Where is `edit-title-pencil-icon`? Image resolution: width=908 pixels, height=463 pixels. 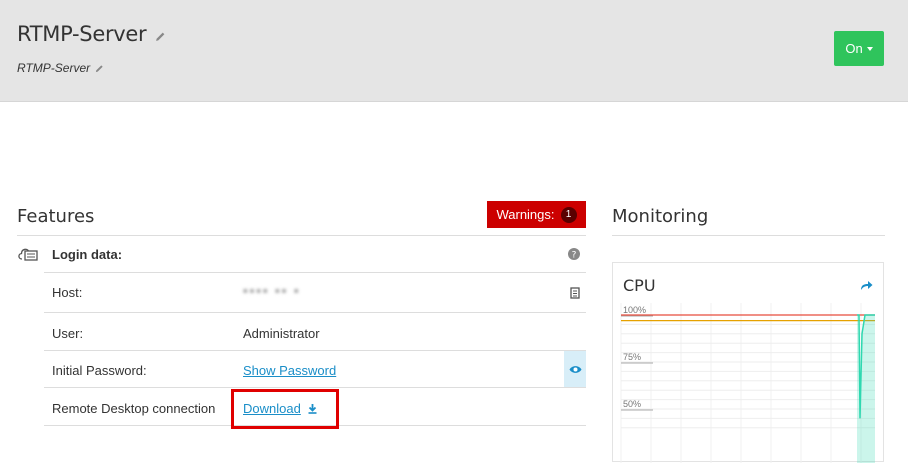 edit-title-pencil-icon is located at coordinates (160, 35).